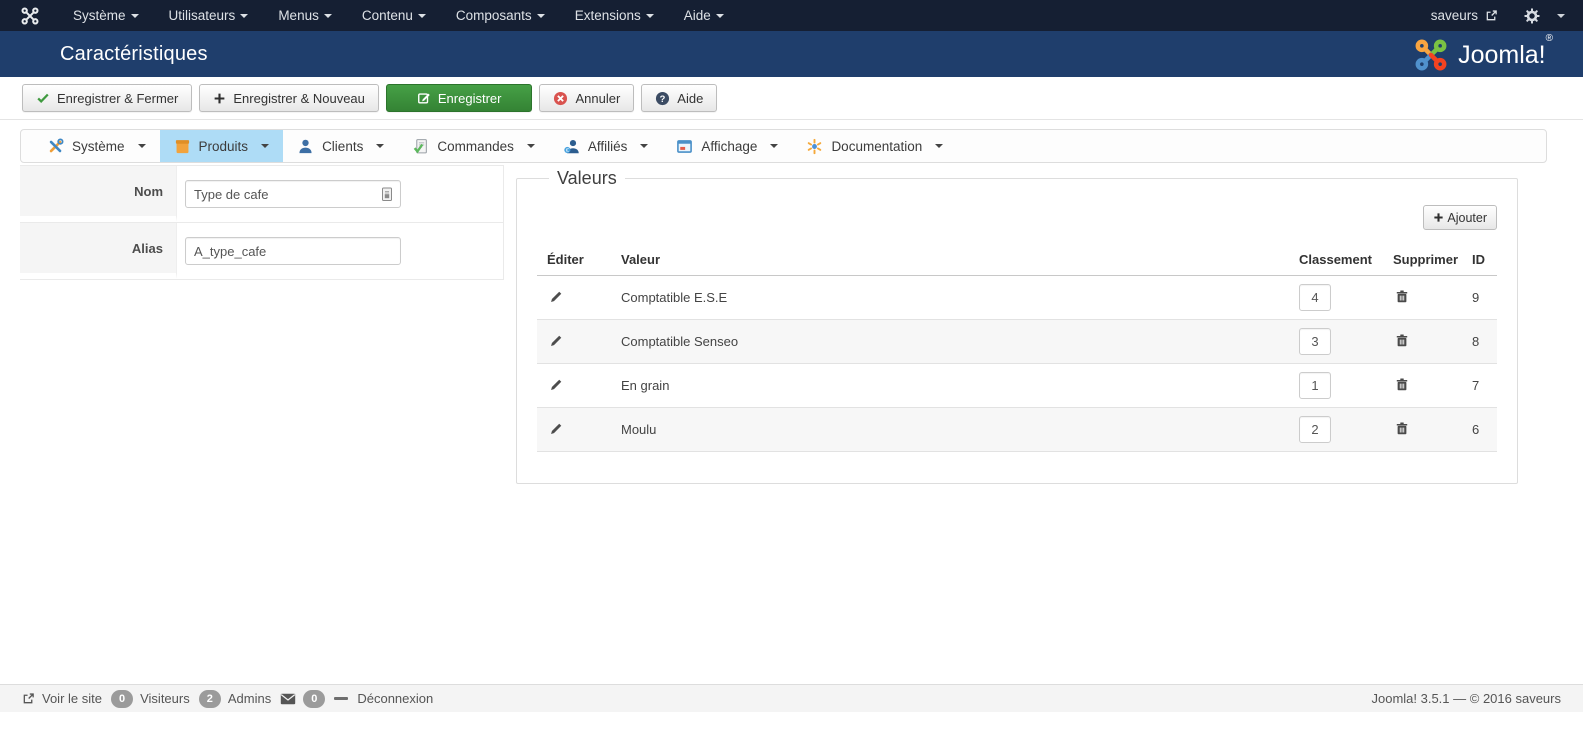 This screenshot has height=745, width=1583. I want to click on menu-utilisateurs: Utilisateurs, so click(209, 15).